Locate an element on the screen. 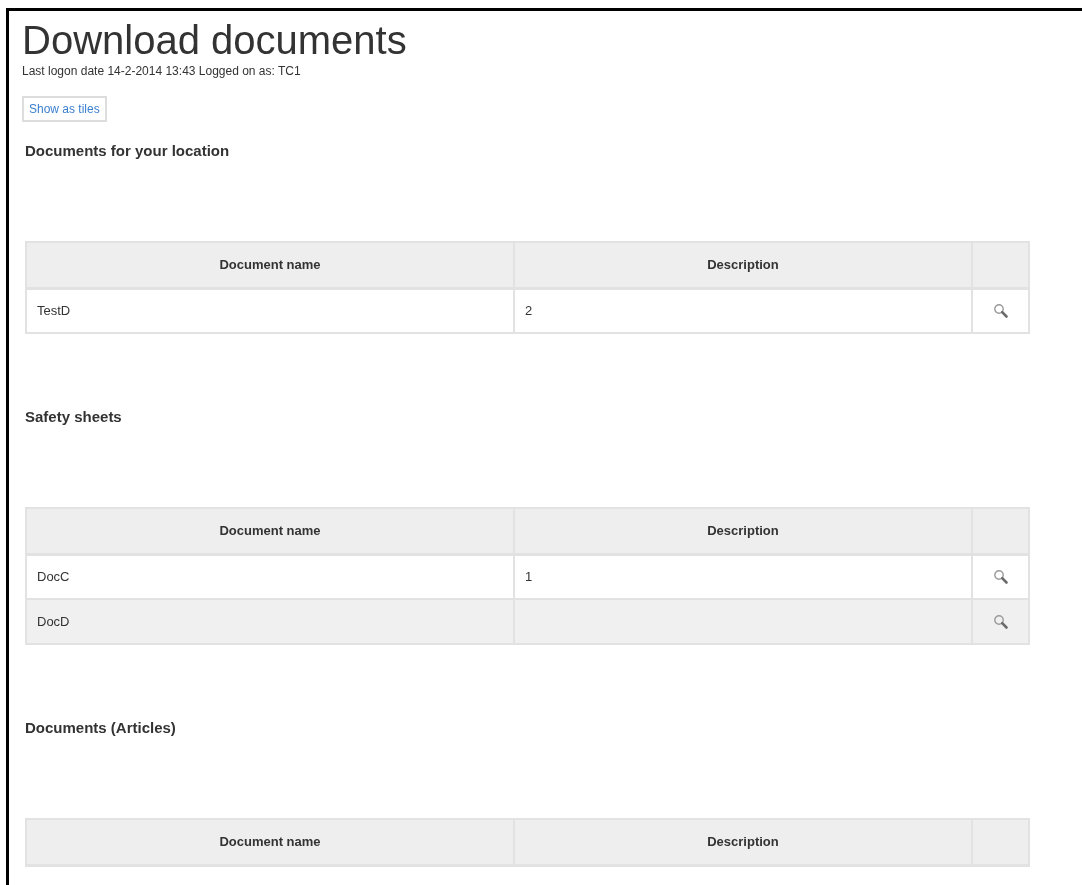 The image size is (1082, 885). table-cell: 2 is located at coordinates (743, 310).